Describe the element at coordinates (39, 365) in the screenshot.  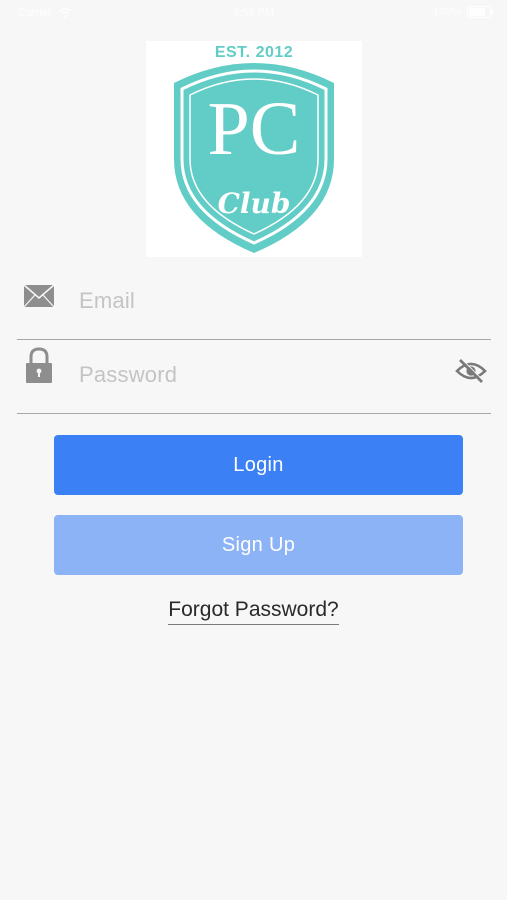
I see `padlock-icon` at that location.